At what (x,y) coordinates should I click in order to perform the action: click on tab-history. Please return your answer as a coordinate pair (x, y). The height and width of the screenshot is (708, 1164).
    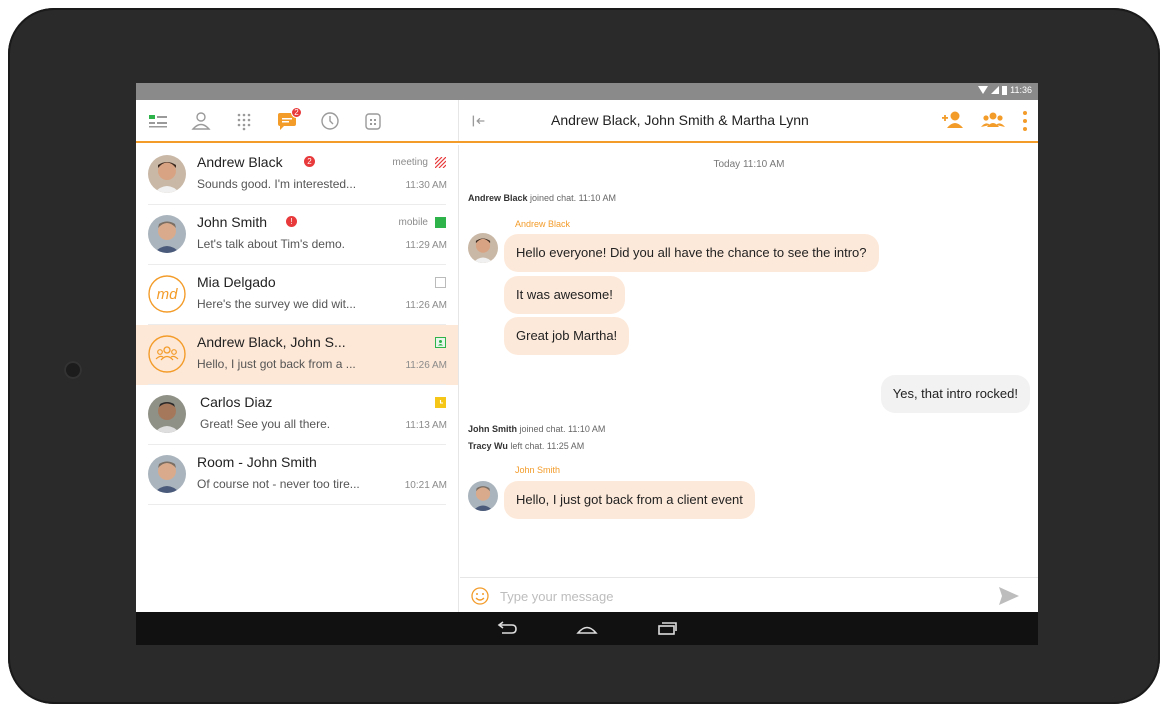
    Looking at the image, I should click on (330, 121).